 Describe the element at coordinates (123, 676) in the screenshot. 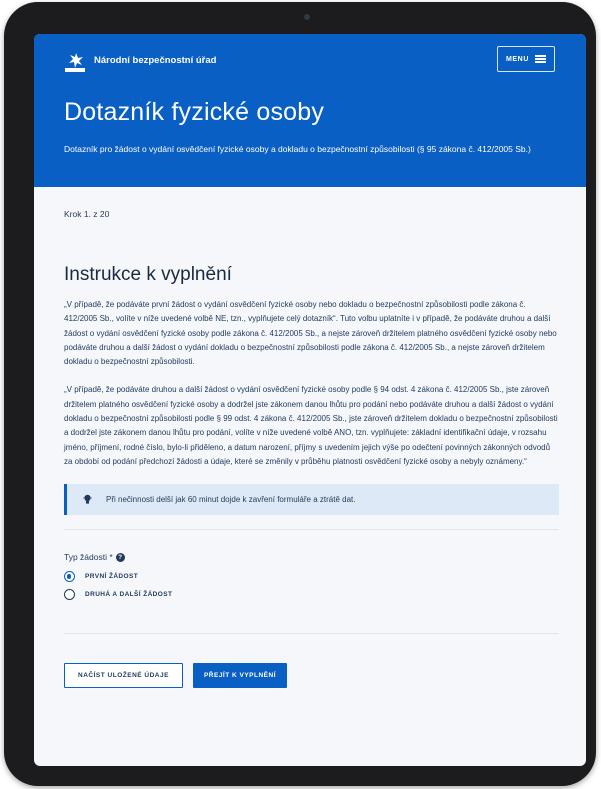

I see `load-saved-button: NAČÍST ULOŽENÉ ÚDAJE` at that location.